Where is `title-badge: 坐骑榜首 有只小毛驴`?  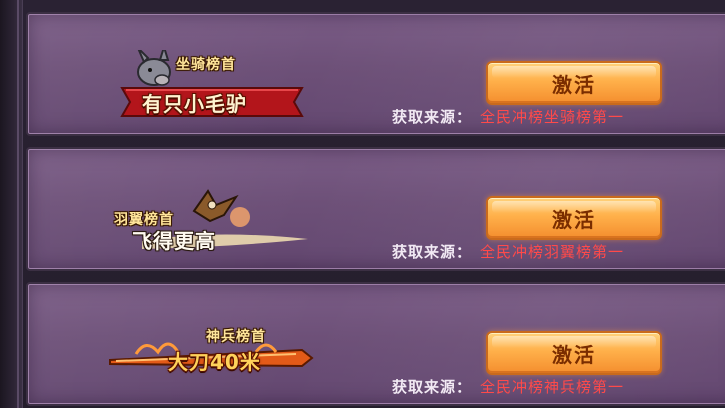 title-badge: 坐骑榜首 有只小毛驴 is located at coordinates (212, 85).